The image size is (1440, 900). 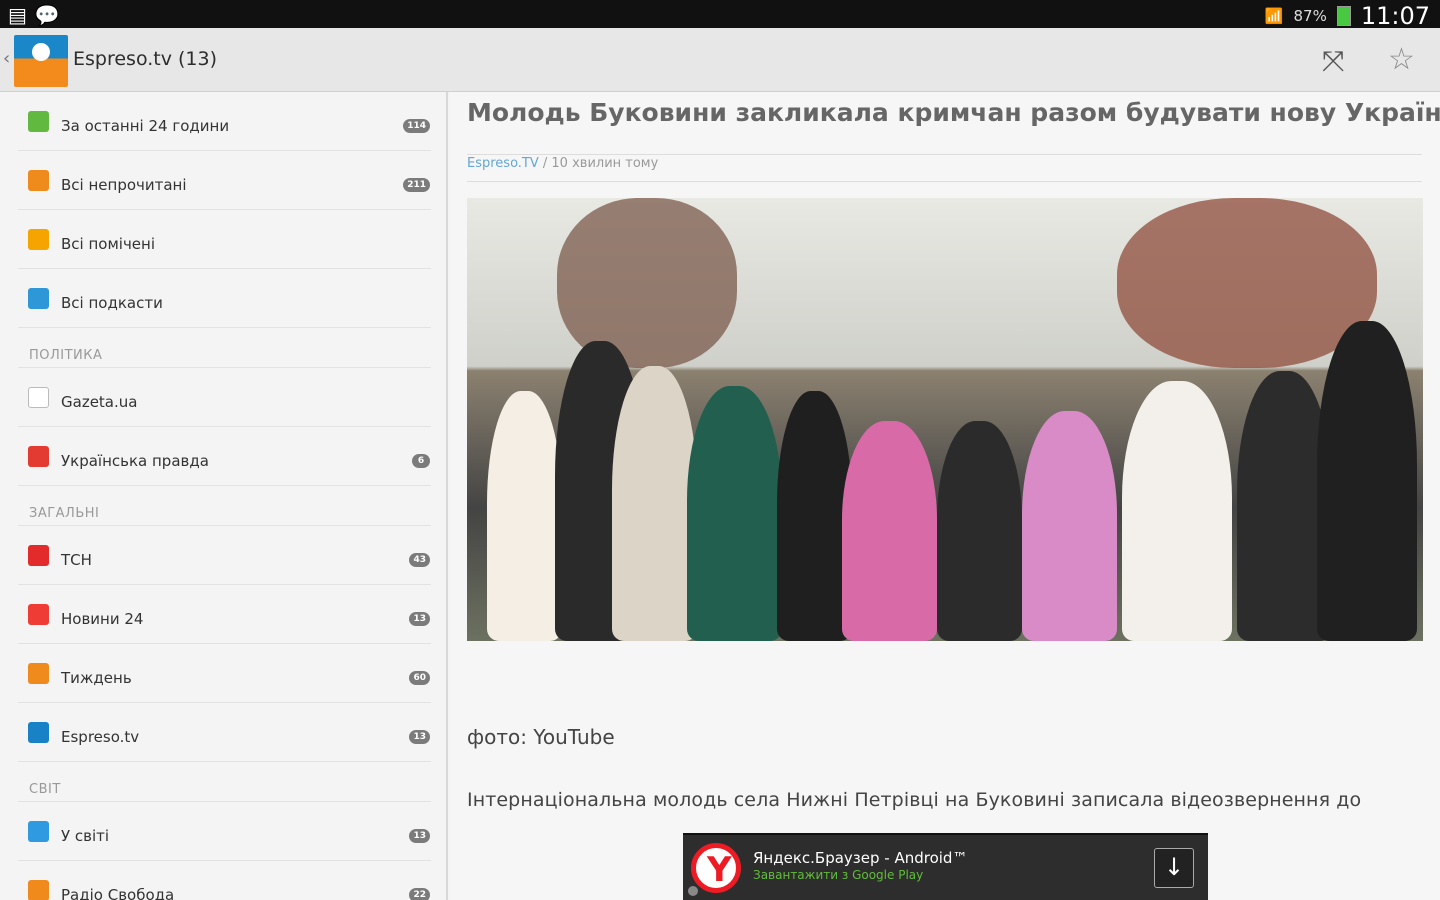 What do you see at coordinates (41, 61) in the screenshot?
I see `espreso-logo` at bounding box center [41, 61].